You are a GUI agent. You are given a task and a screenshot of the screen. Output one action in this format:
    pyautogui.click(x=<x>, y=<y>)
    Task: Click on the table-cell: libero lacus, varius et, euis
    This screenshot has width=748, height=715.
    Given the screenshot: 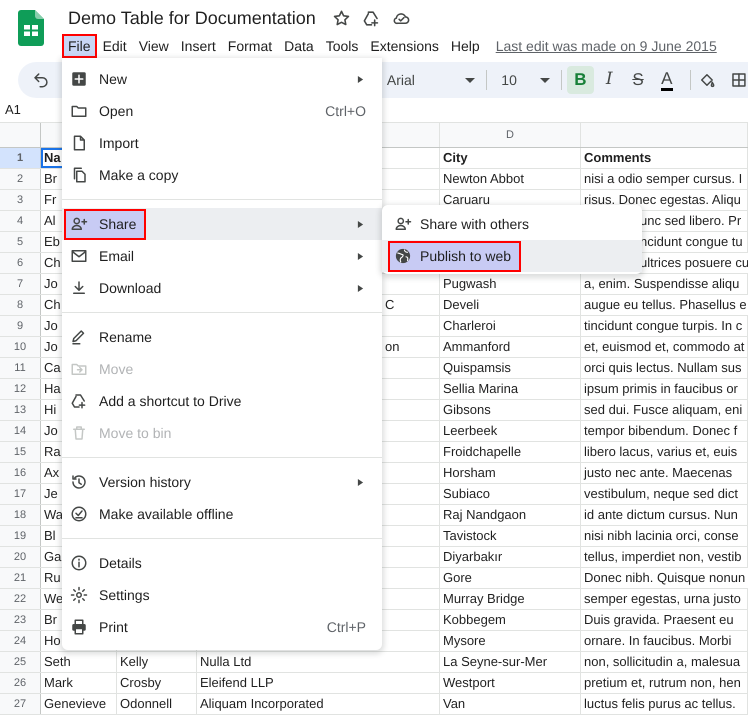 What is the action you would take?
    pyautogui.click(x=664, y=452)
    